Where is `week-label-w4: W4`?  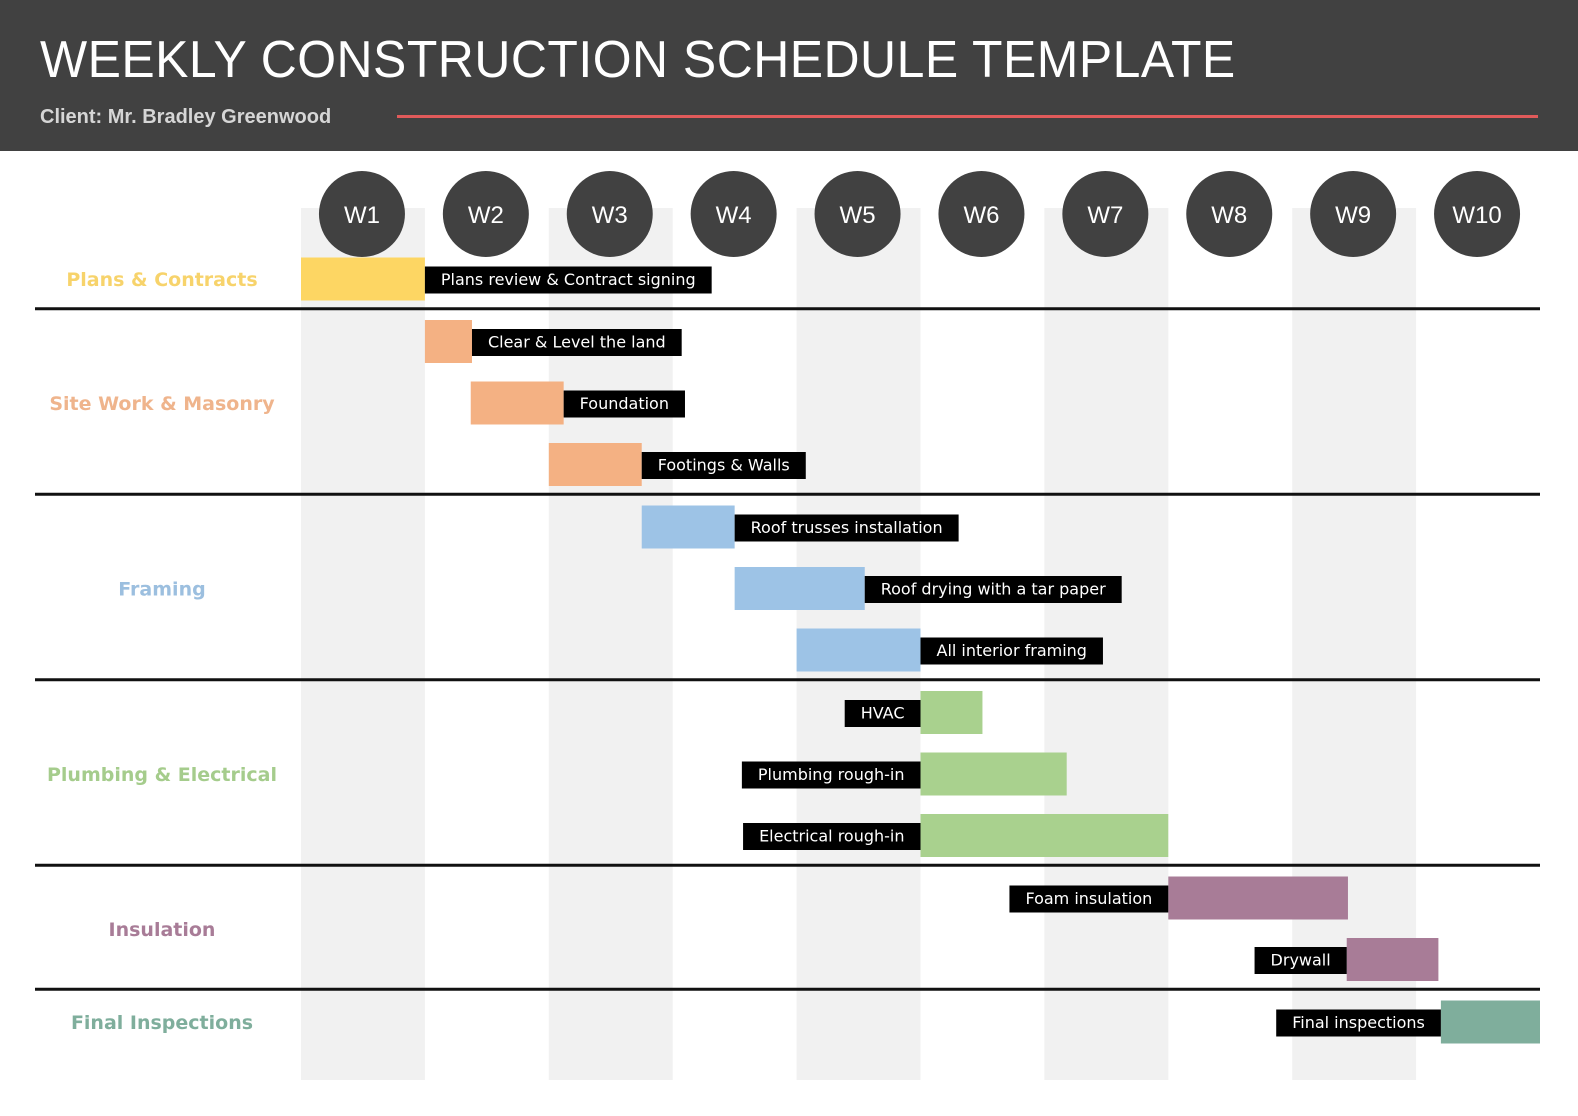
week-label-w4: W4 is located at coordinates (734, 215).